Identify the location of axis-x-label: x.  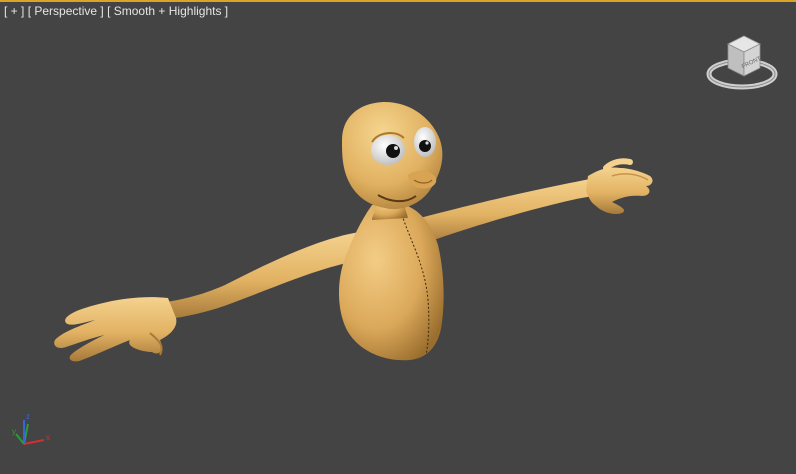
(48, 437).